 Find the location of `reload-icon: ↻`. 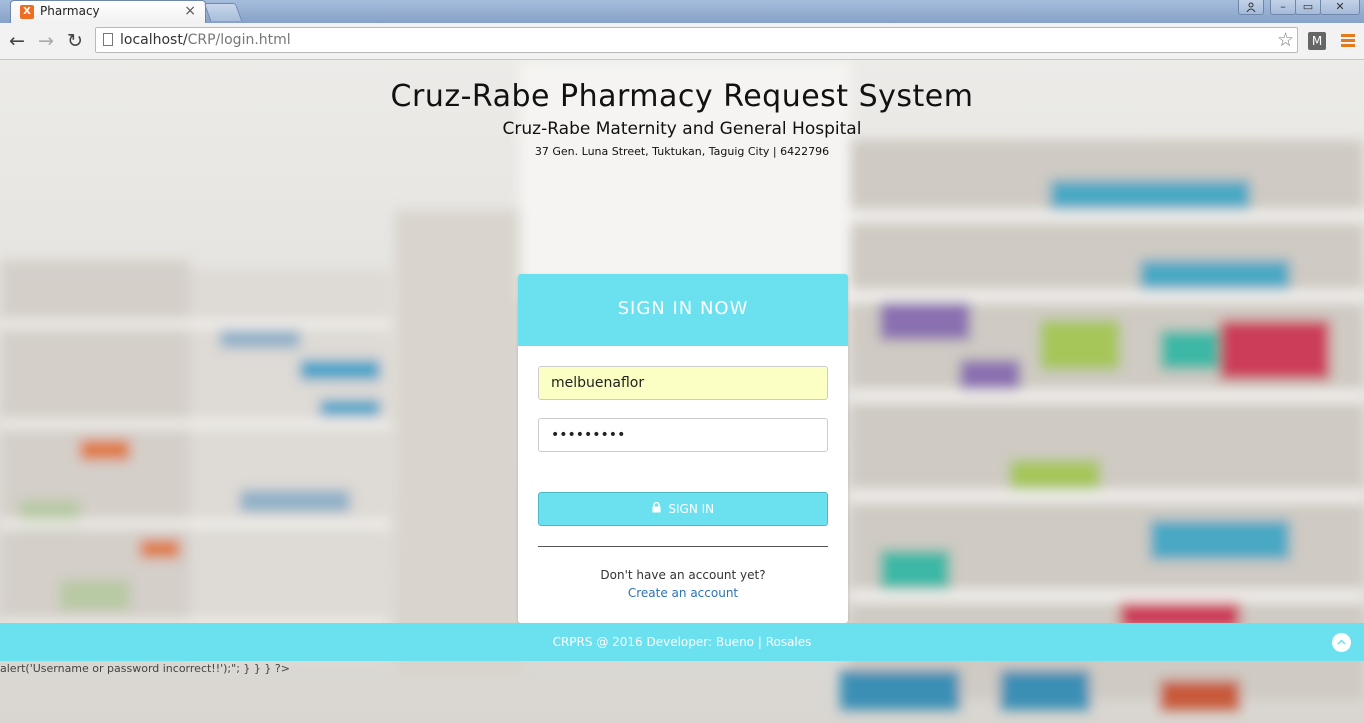

reload-icon: ↻ is located at coordinates (75, 41).